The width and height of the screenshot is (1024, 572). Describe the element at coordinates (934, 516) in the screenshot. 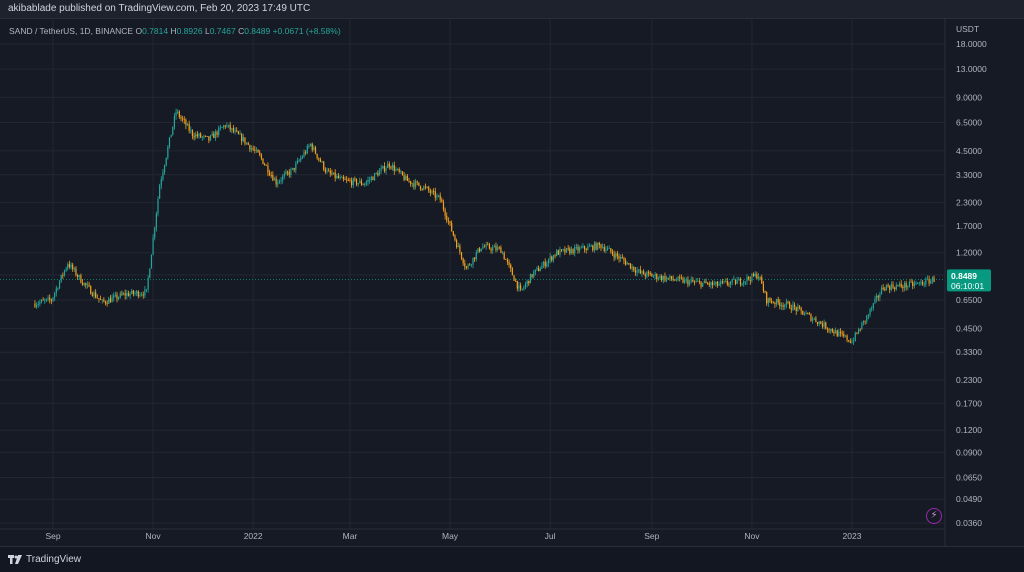

I see `lightning-icon: ⚡` at that location.